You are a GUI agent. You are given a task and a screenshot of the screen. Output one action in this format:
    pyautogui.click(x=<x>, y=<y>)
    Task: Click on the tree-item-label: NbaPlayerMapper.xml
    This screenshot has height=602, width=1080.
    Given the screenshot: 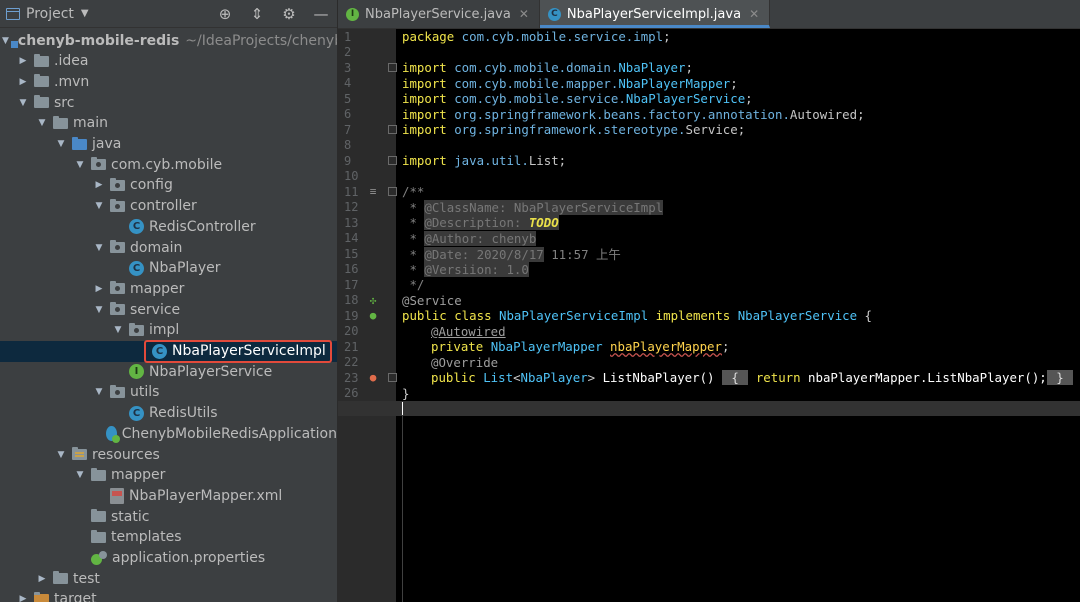 What is the action you would take?
    pyautogui.click(x=206, y=495)
    